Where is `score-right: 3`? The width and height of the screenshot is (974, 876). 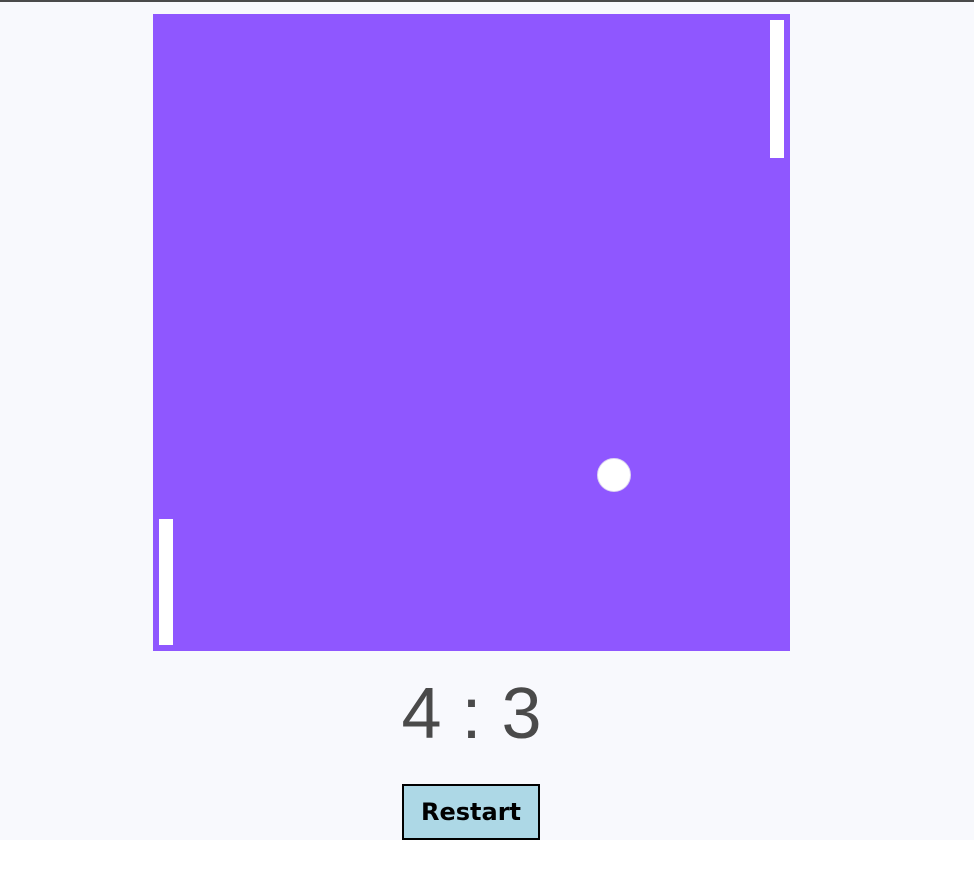
score-right: 3 is located at coordinates (521, 714).